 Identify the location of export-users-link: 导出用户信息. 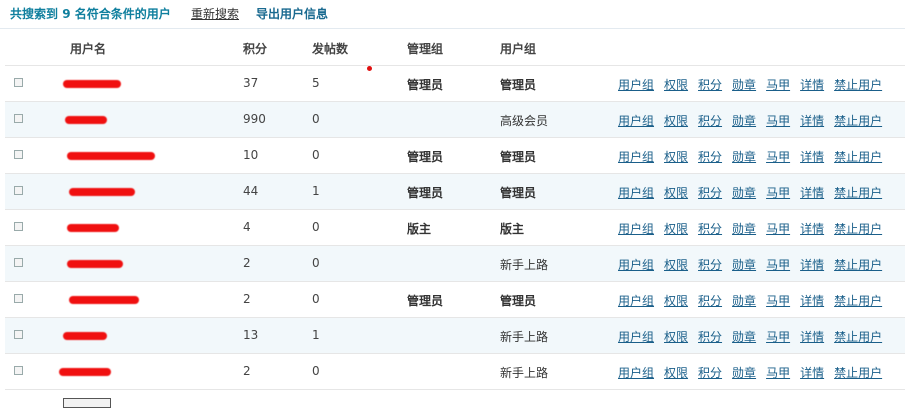
(292, 13).